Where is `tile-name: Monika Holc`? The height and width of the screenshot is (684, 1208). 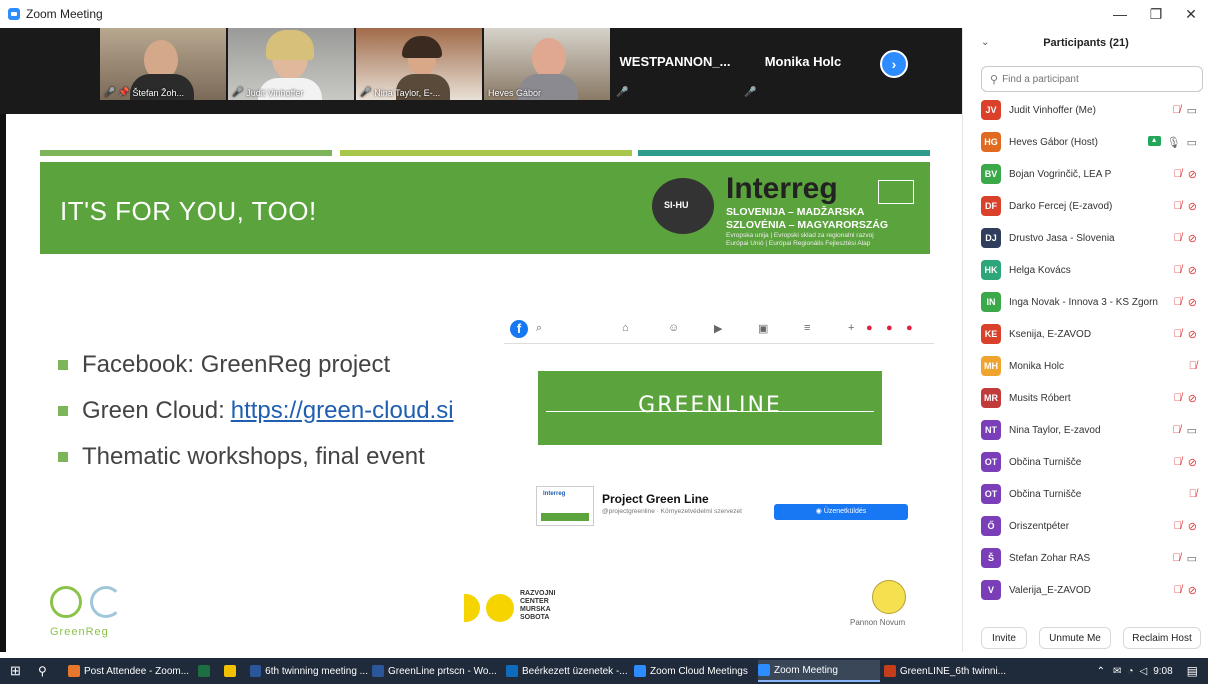
tile-name: Monika Holc is located at coordinates (803, 61).